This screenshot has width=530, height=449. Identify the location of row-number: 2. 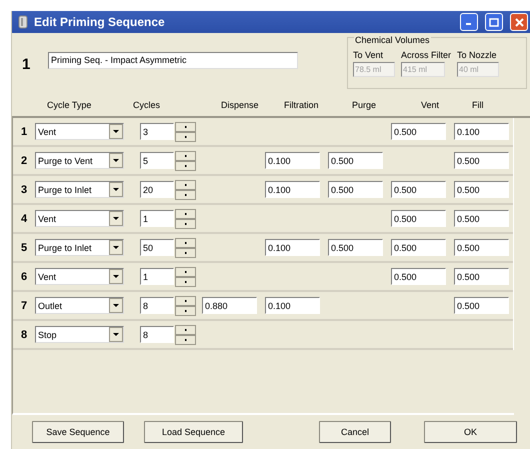
(24, 160).